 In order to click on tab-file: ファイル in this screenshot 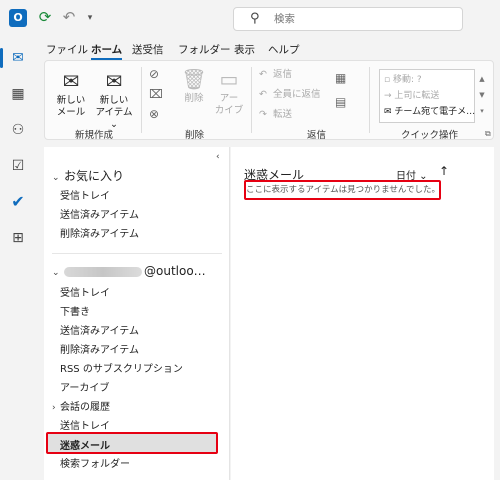, I will do `click(67, 51)`.